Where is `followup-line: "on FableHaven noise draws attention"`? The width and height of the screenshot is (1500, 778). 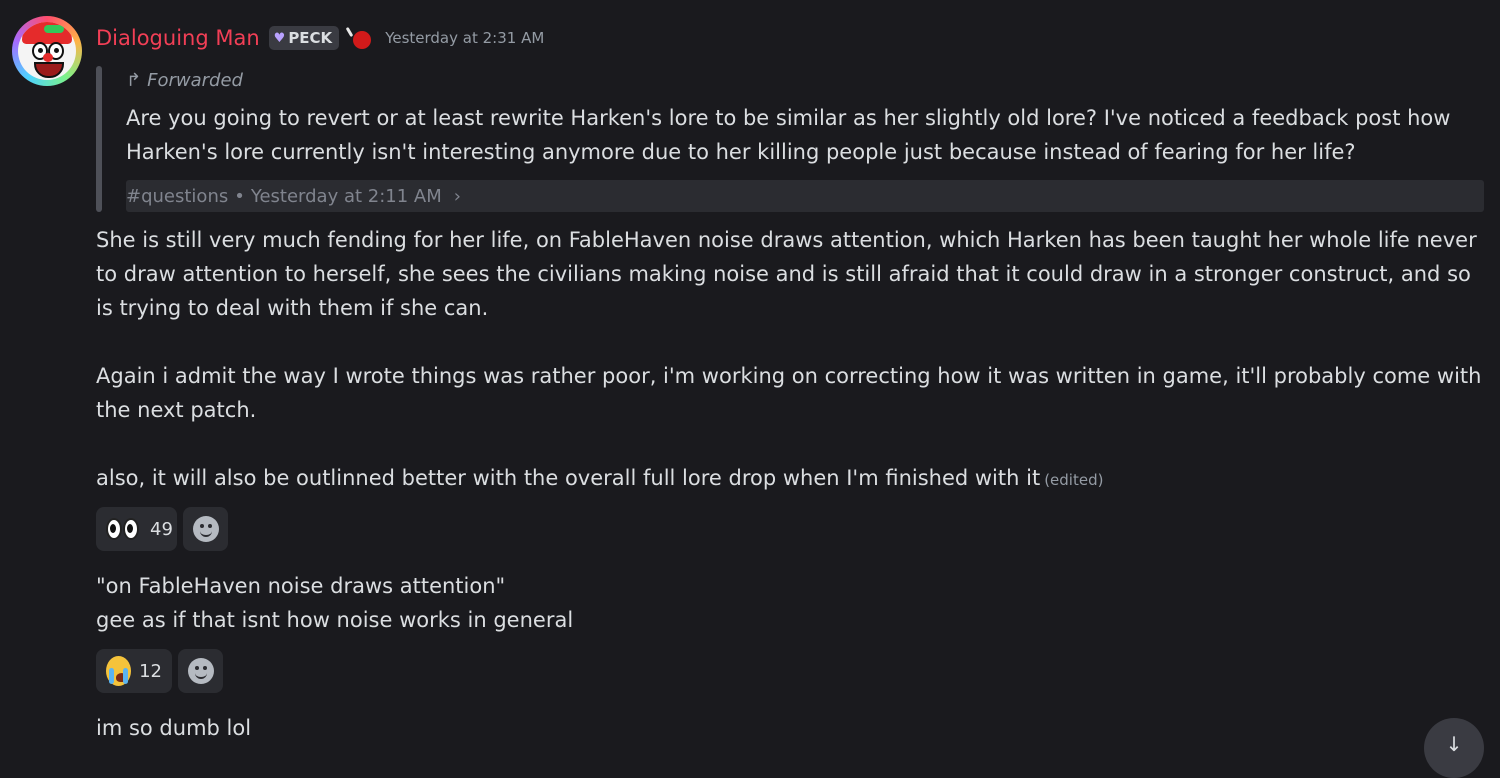
followup-line: "on FableHaven noise draws attention" is located at coordinates (301, 586).